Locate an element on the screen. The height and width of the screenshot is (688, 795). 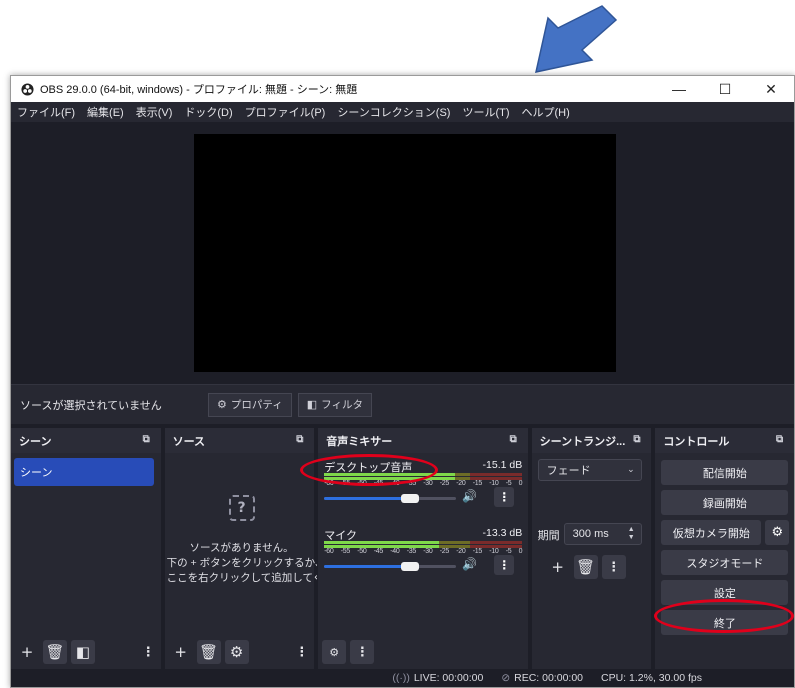
rec-time: REC: 00:00:00 is located at coordinates (549, 678).